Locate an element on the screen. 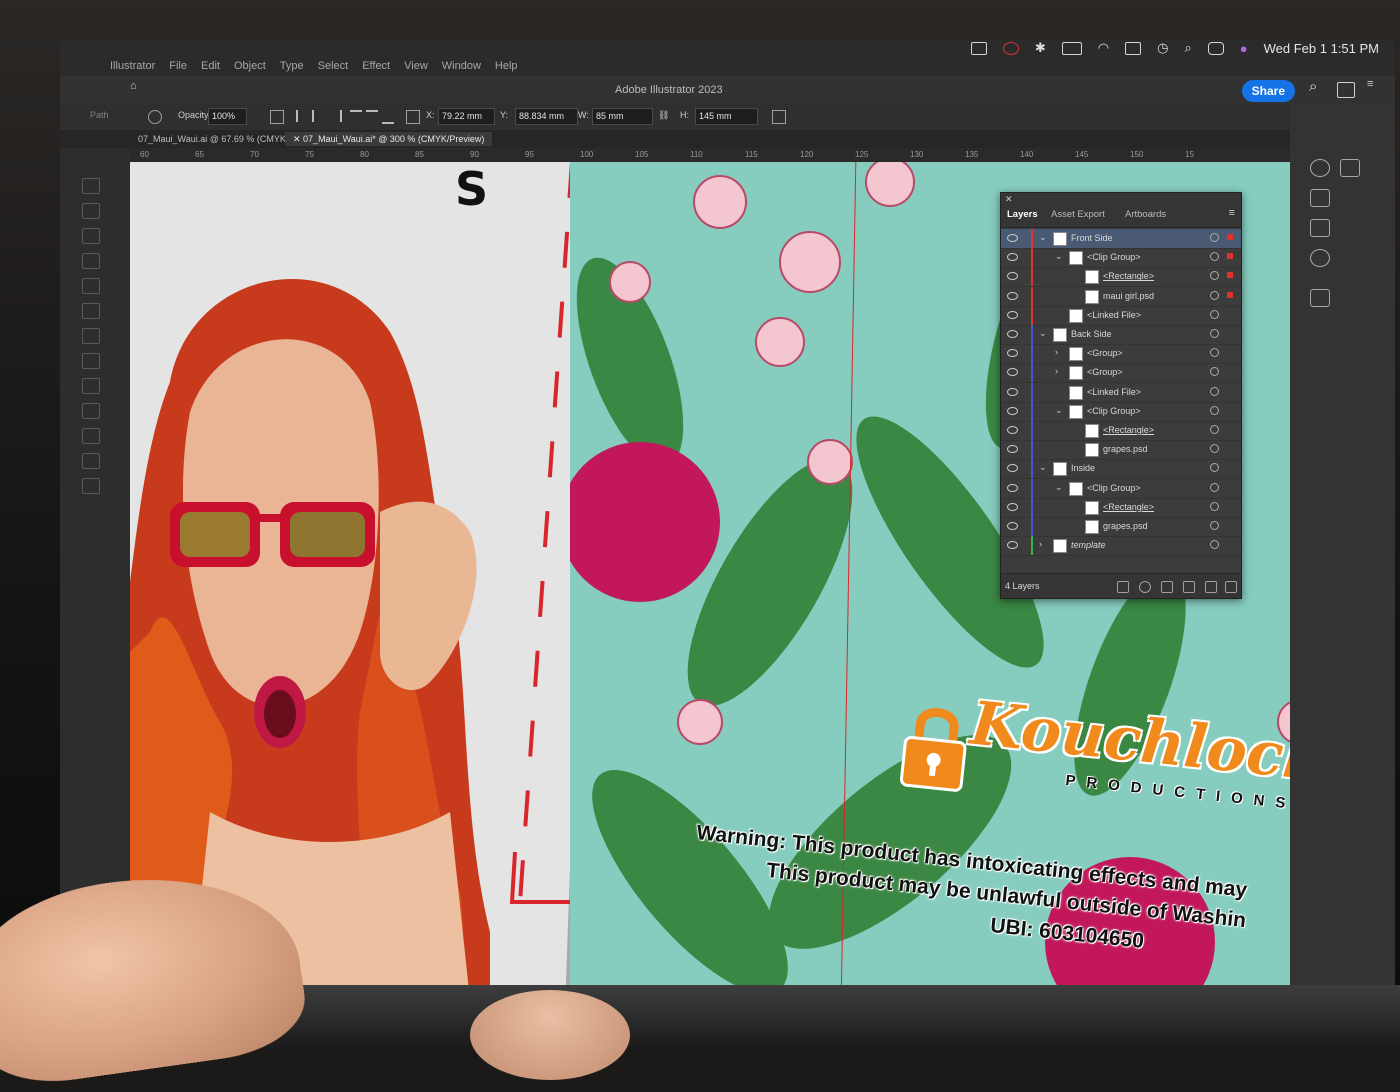  menubar-datetime: Wed Feb 1 1:51 PM is located at coordinates (1321, 48).